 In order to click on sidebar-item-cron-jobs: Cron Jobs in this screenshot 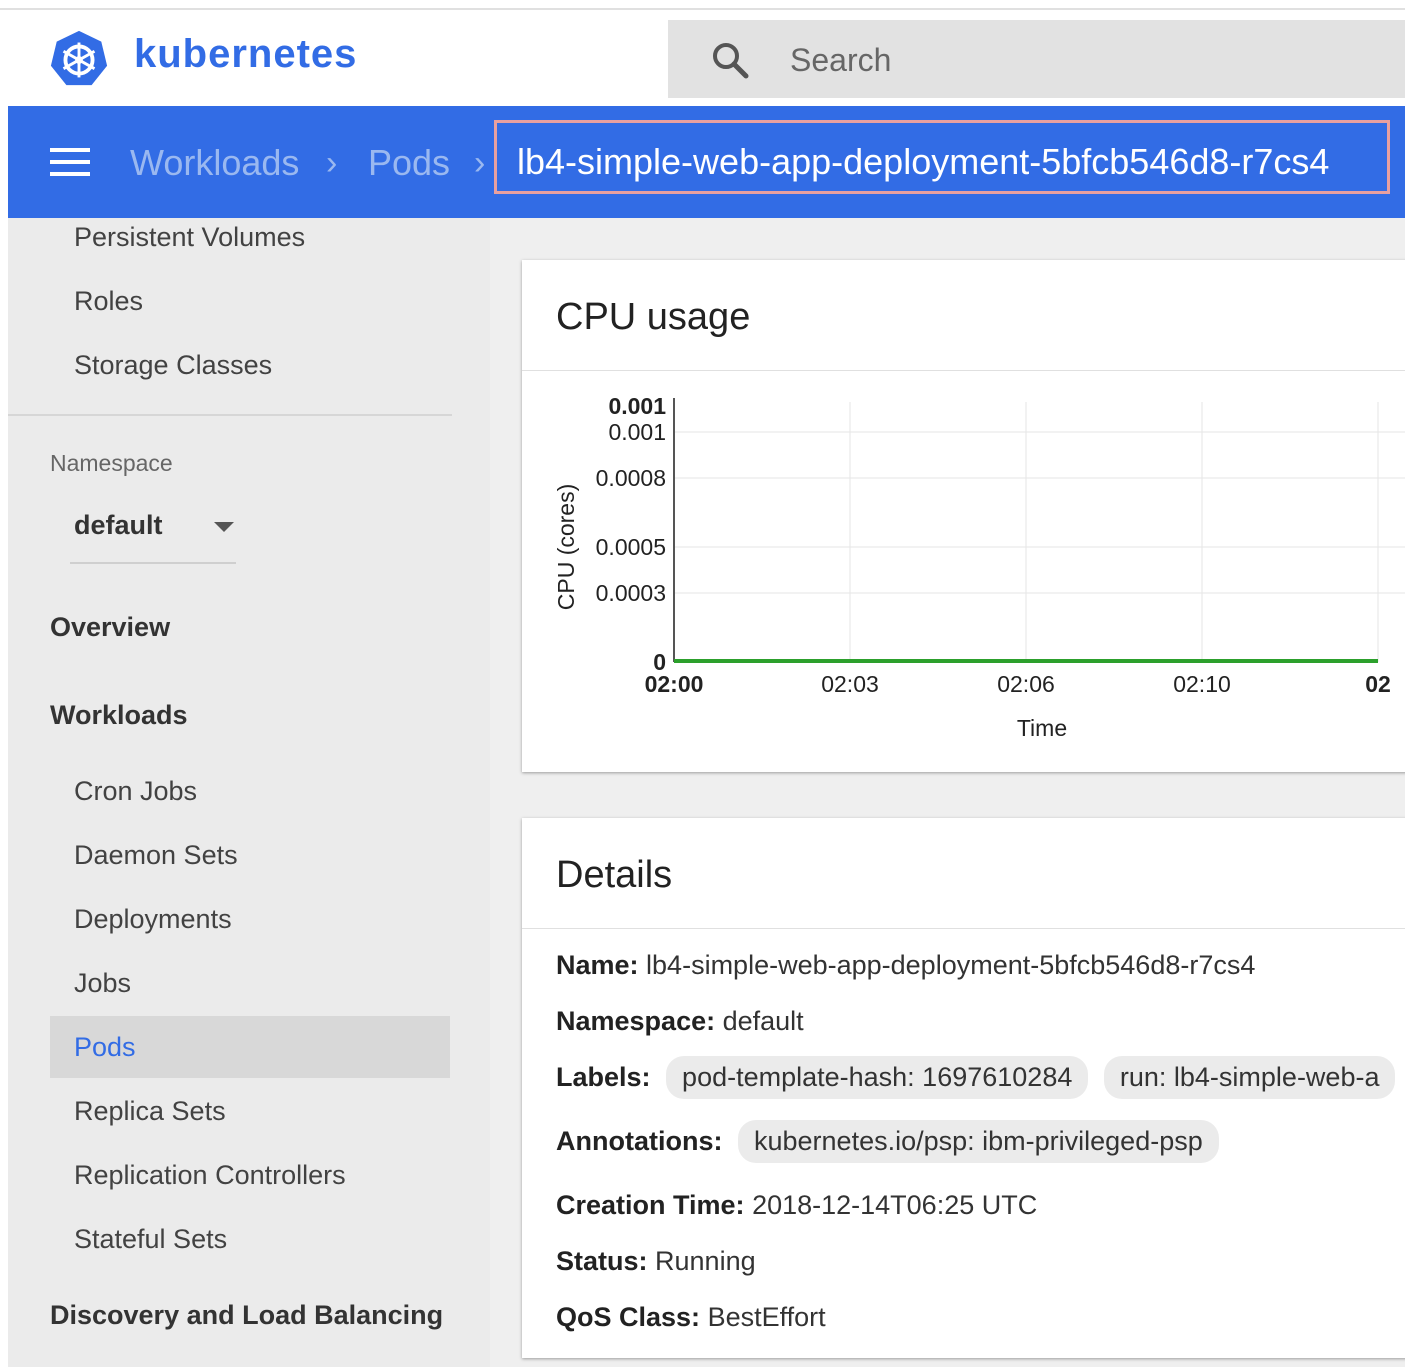, I will do `click(135, 791)`.